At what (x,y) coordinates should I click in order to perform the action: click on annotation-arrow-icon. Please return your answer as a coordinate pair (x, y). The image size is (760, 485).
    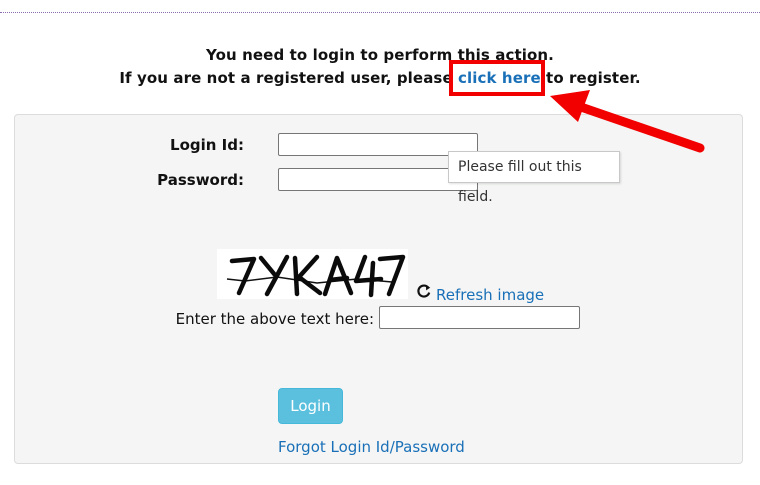
    Looking at the image, I should click on (627, 121).